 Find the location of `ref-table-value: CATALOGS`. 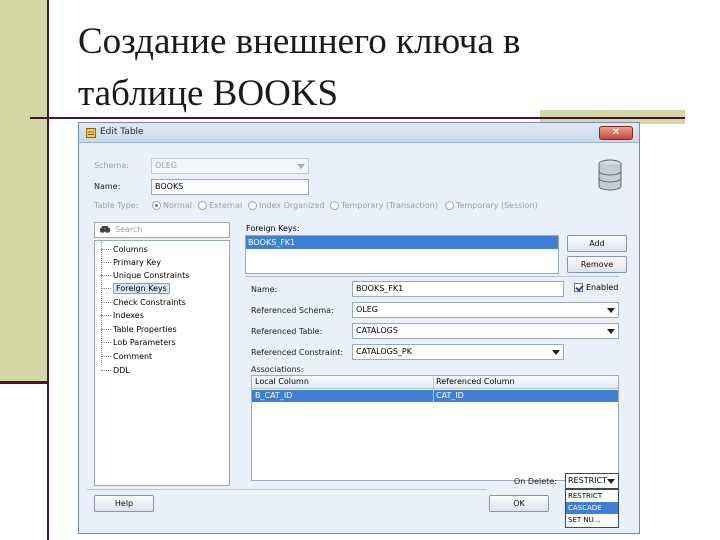

ref-table-value: CATALOGS is located at coordinates (377, 330).